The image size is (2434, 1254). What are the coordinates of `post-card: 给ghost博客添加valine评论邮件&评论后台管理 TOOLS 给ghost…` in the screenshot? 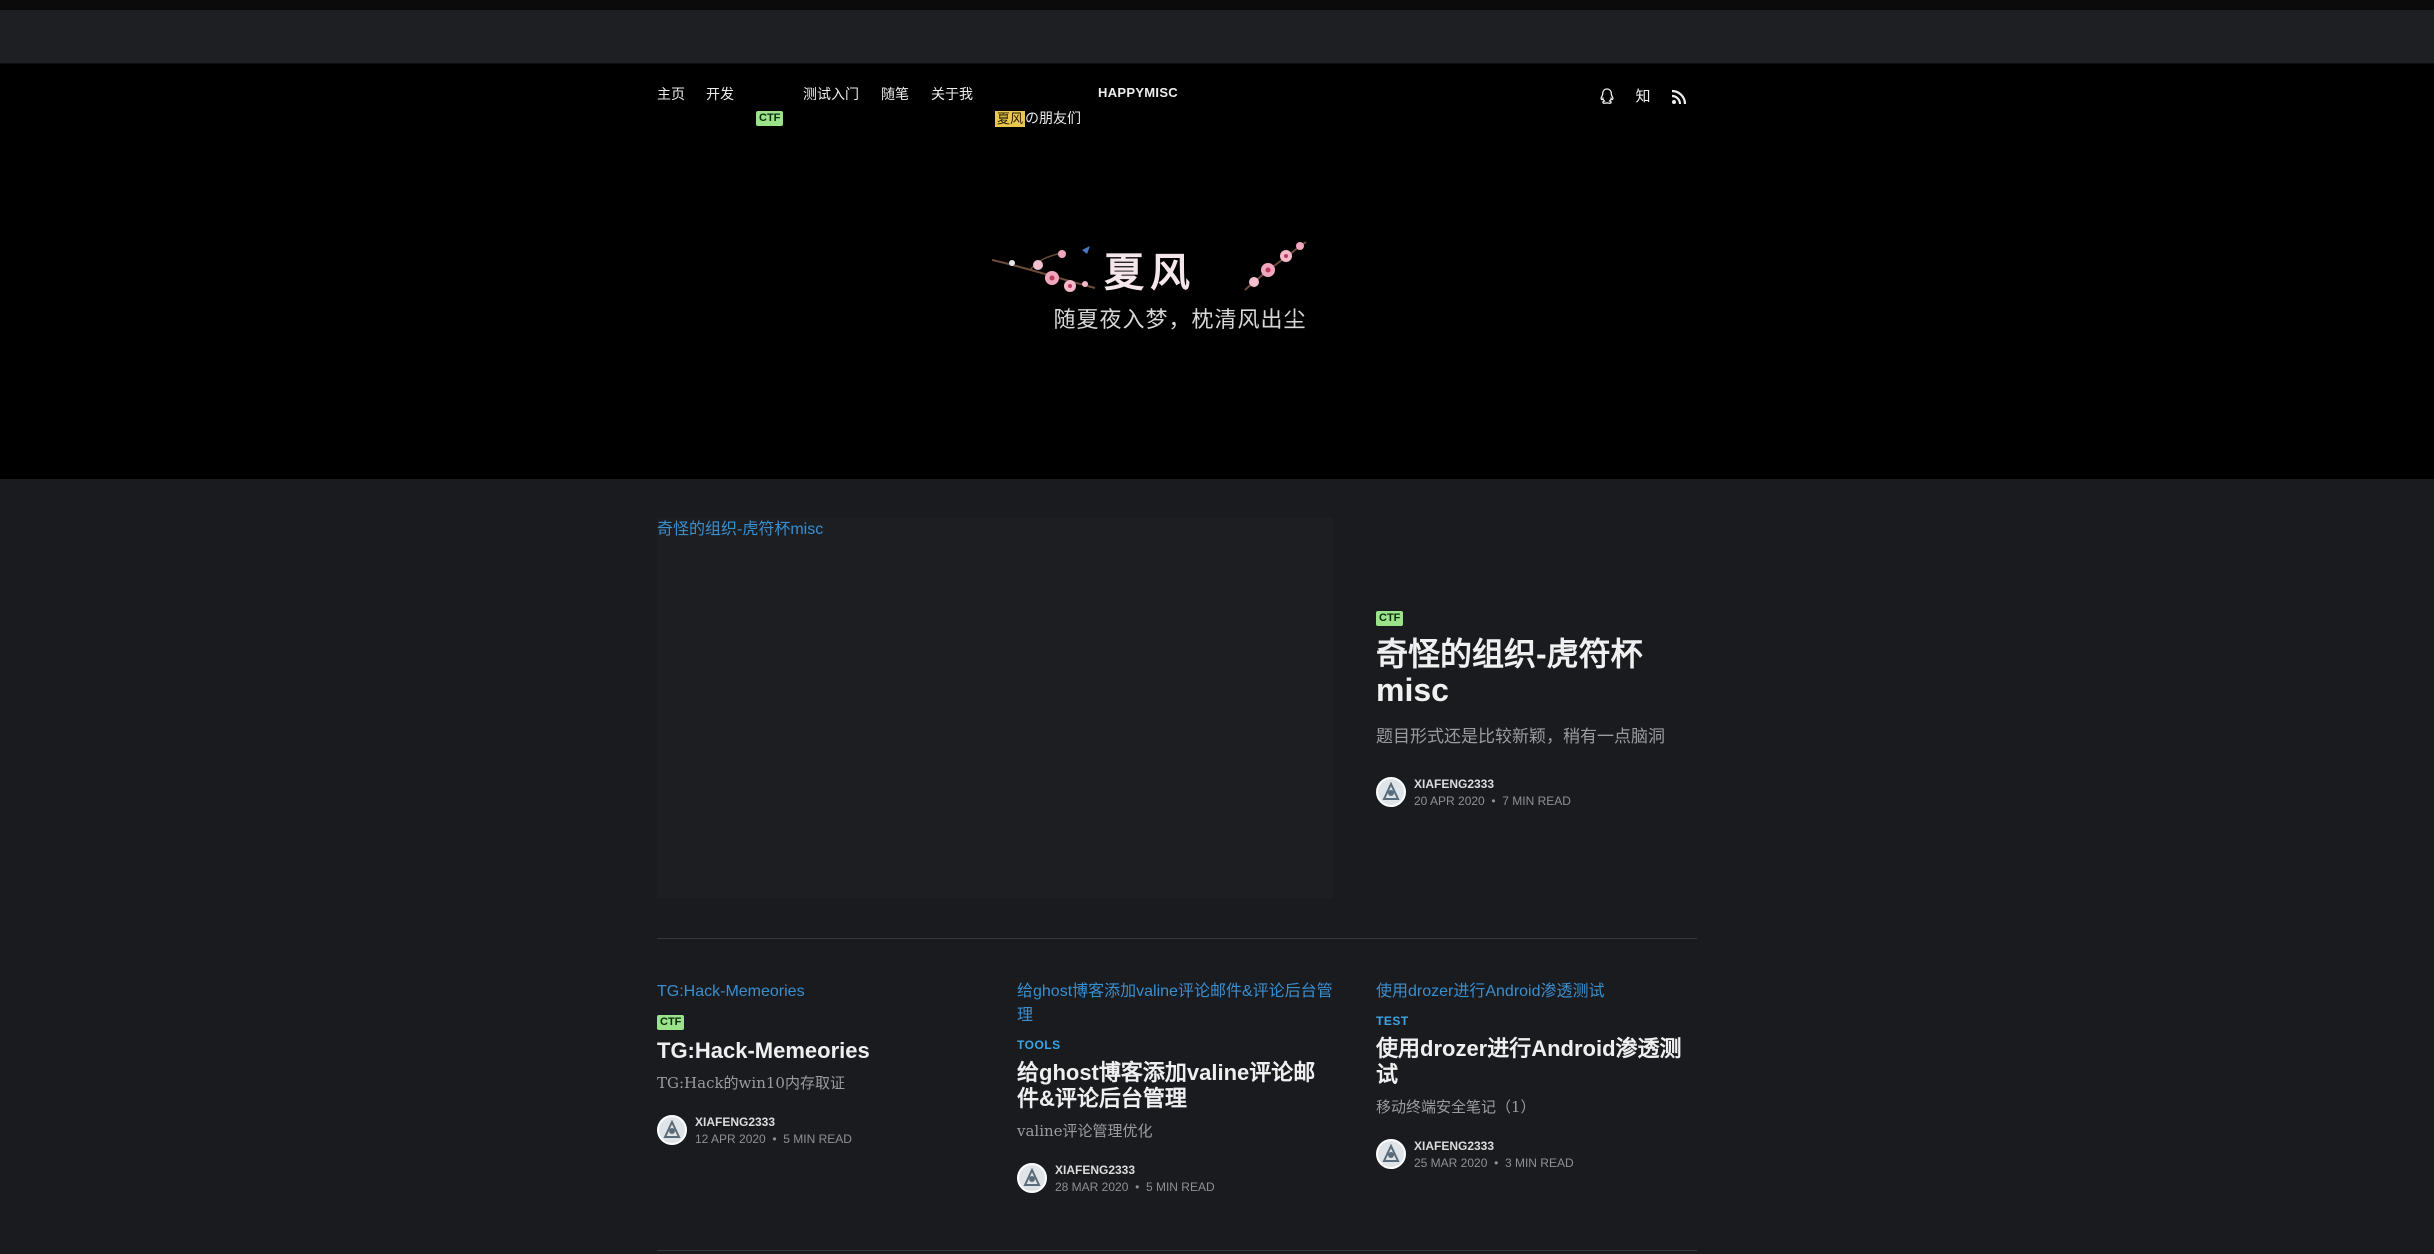 It's located at (1177, 1087).